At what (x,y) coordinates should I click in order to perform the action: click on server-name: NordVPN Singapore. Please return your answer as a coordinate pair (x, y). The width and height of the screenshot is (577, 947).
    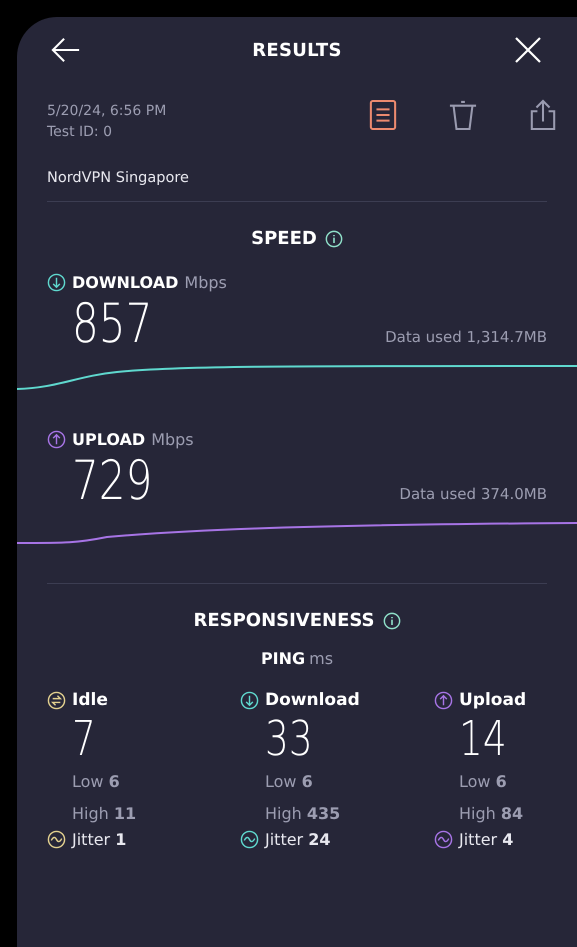
    Looking at the image, I should click on (118, 178).